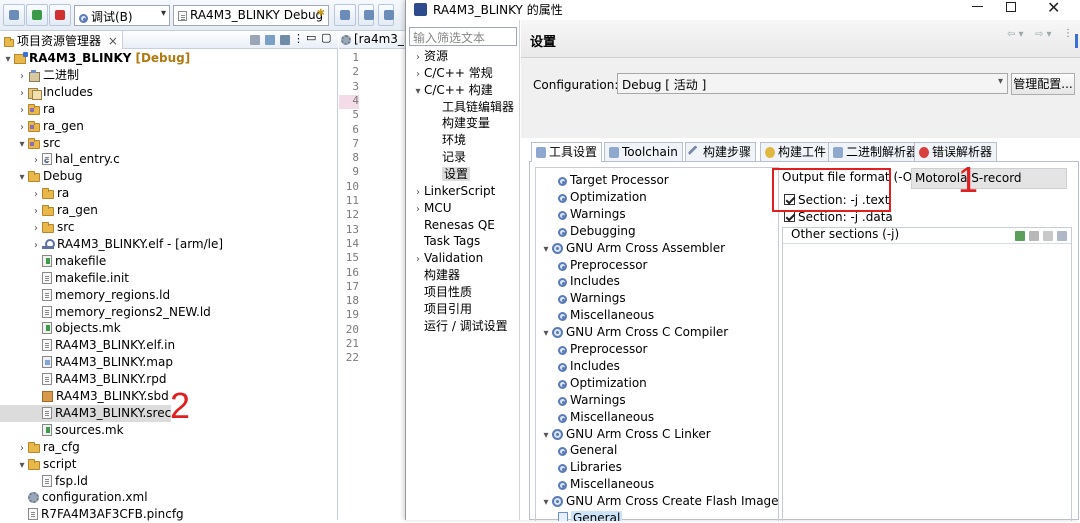 This screenshot has width=1080, height=523. I want to click on category-item: 记录, so click(448, 157).